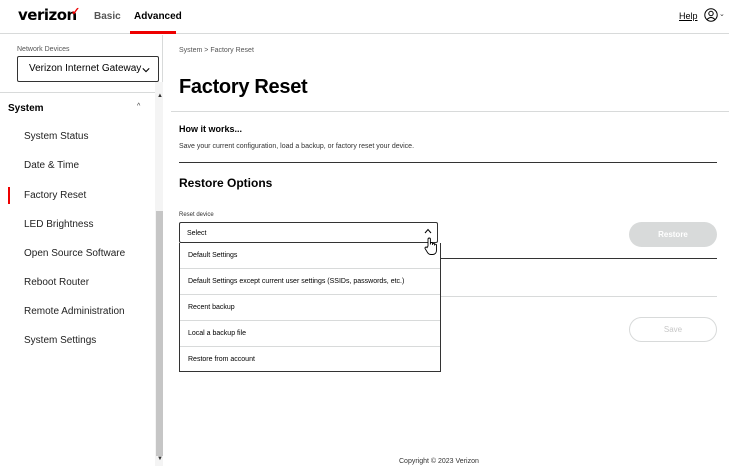 This screenshot has width=729, height=466. What do you see at coordinates (428, 231) in the screenshot?
I see `chevron-up-icon` at bounding box center [428, 231].